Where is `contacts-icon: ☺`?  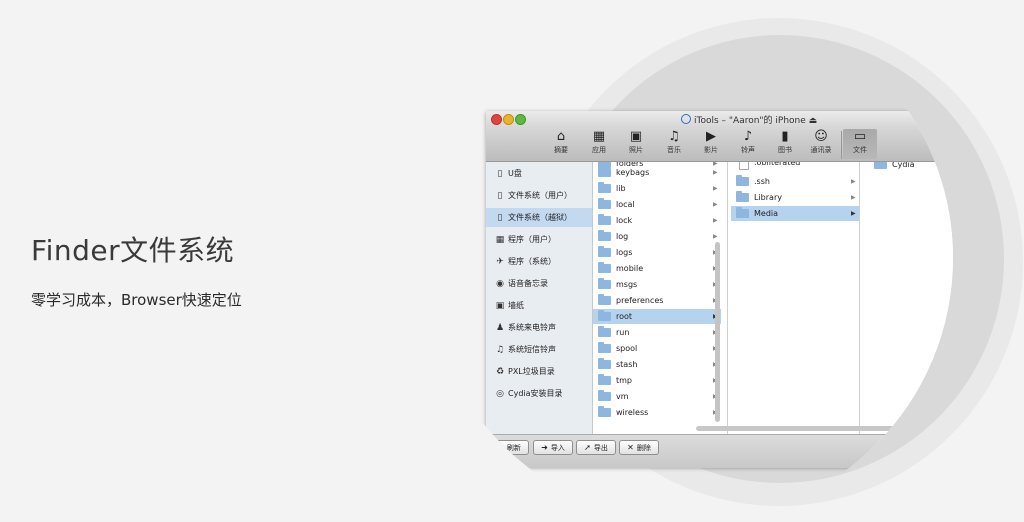 contacts-icon: ☺ is located at coordinates (821, 136).